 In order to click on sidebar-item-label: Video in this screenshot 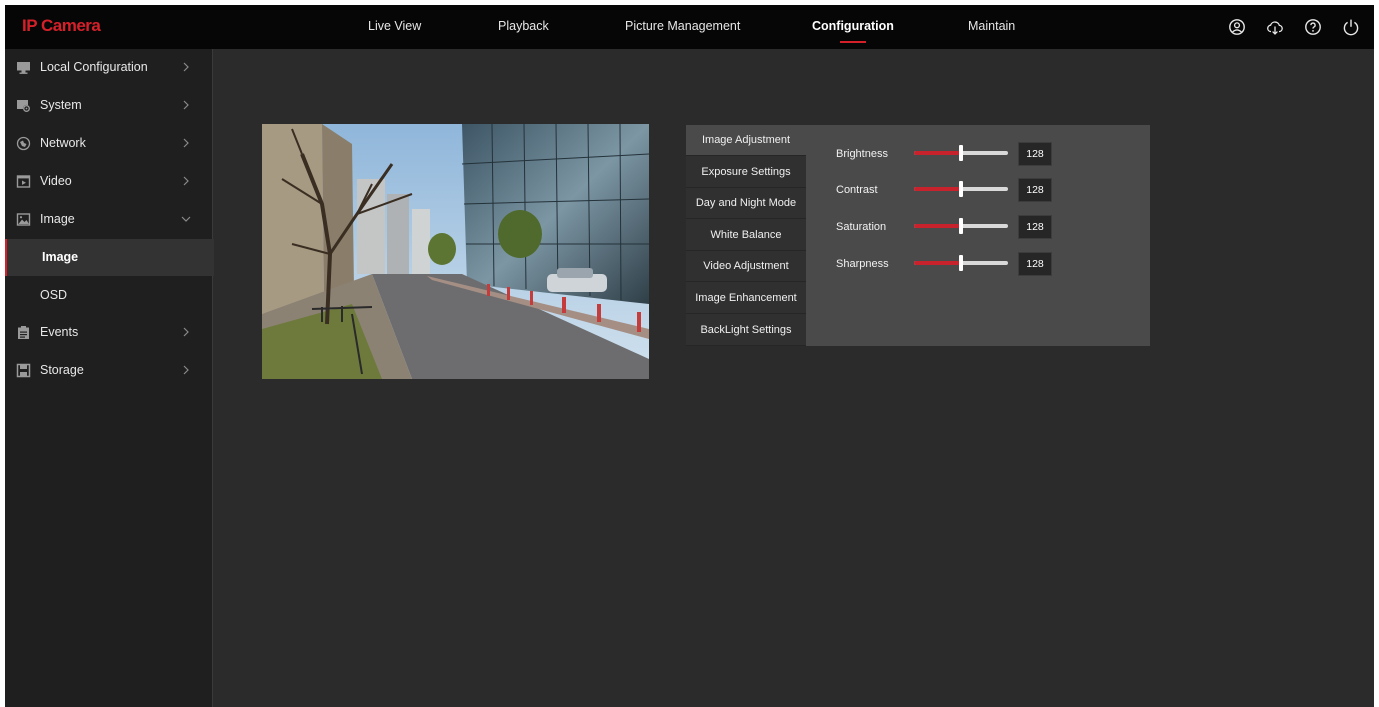, I will do `click(56, 181)`.